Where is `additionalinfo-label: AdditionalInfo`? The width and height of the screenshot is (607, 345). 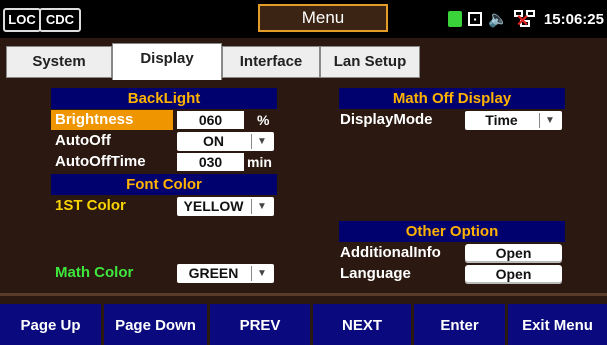
additionalinfo-label: AdditionalInfo is located at coordinates (390, 252).